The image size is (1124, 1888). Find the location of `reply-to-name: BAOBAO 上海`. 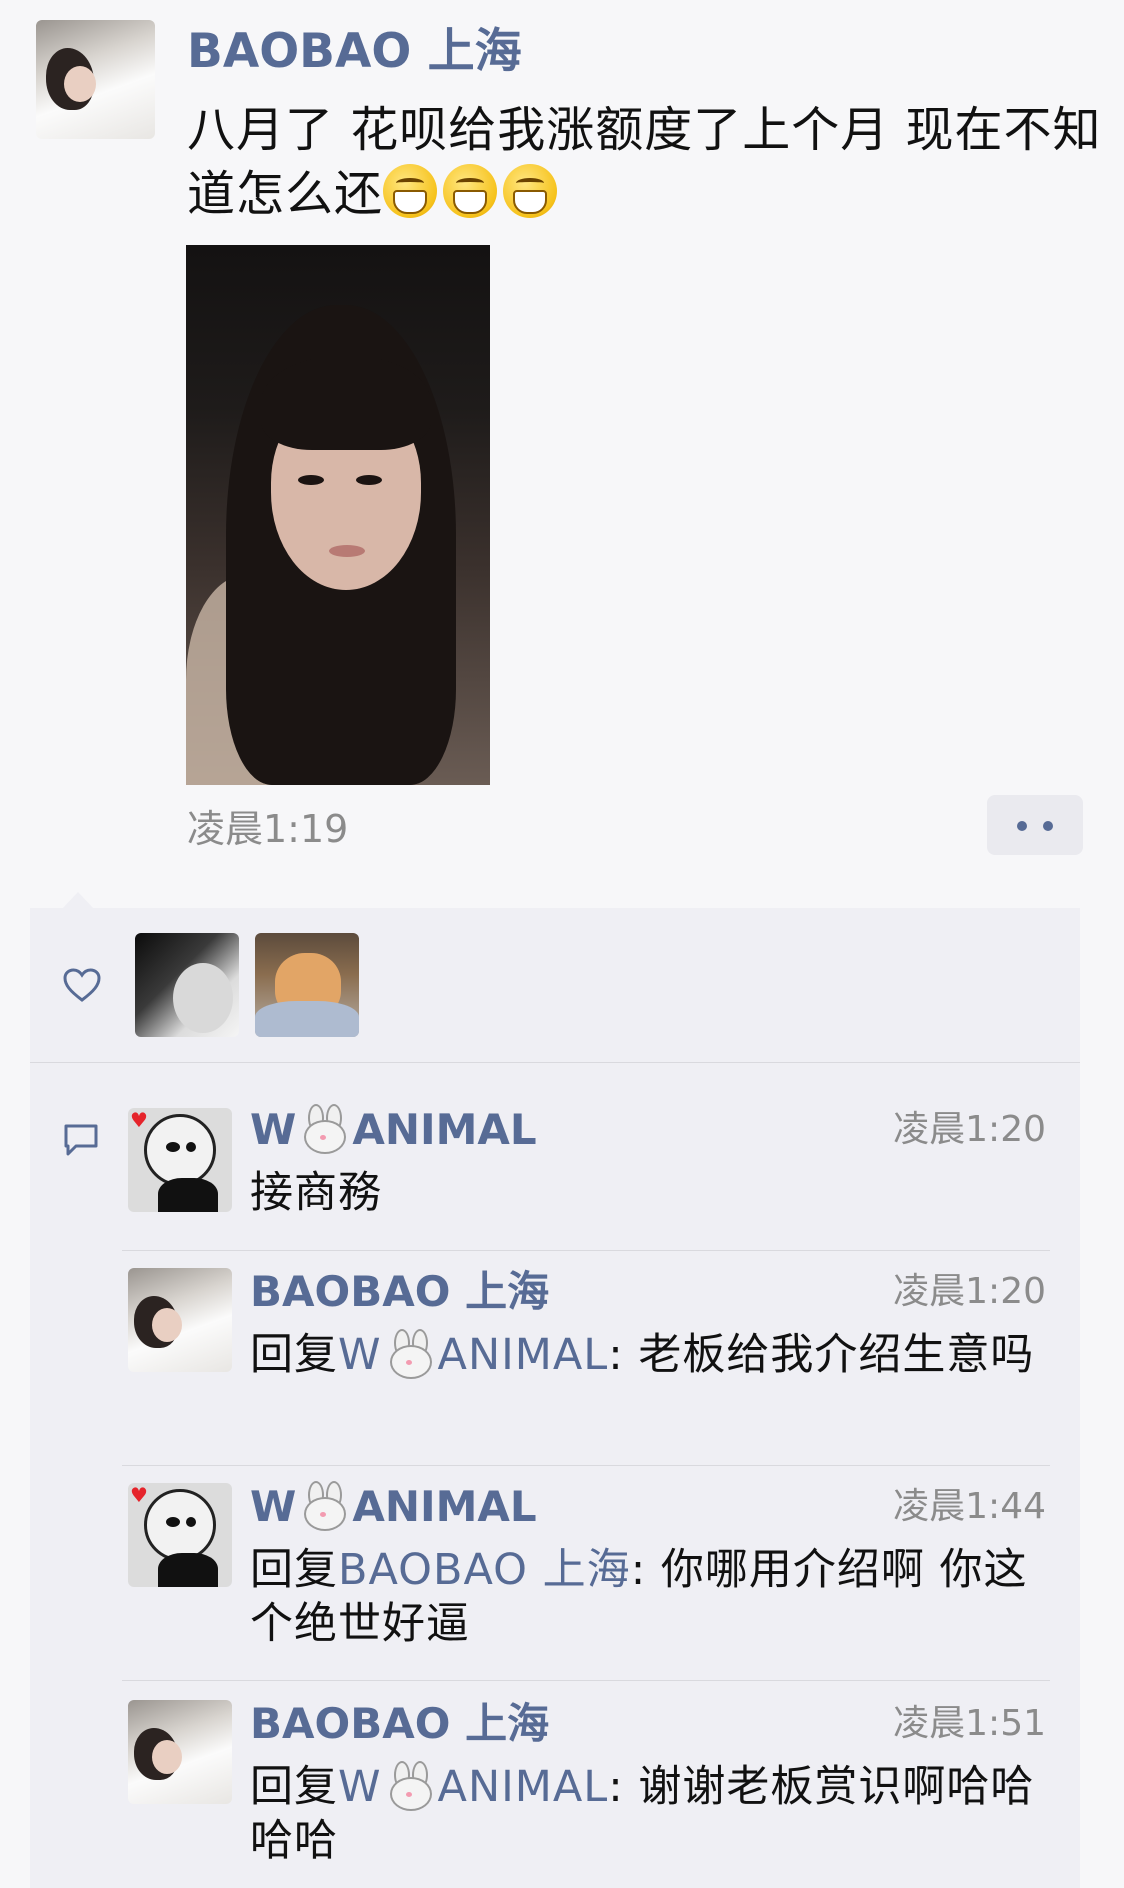

reply-to-name: BAOBAO 上海 is located at coordinates (484, 1570).